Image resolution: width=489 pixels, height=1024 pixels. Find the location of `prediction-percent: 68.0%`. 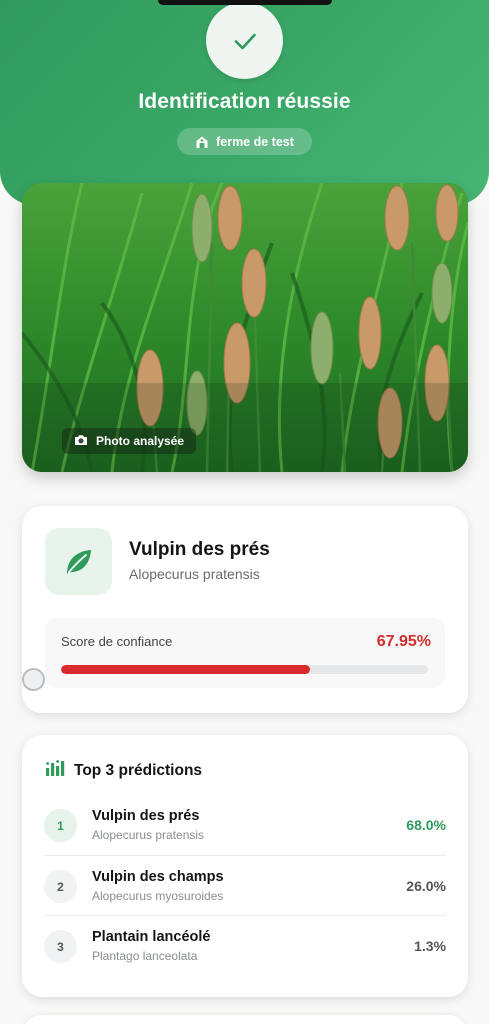

prediction-percent: 68.0% is located at coordinates (426, 825).